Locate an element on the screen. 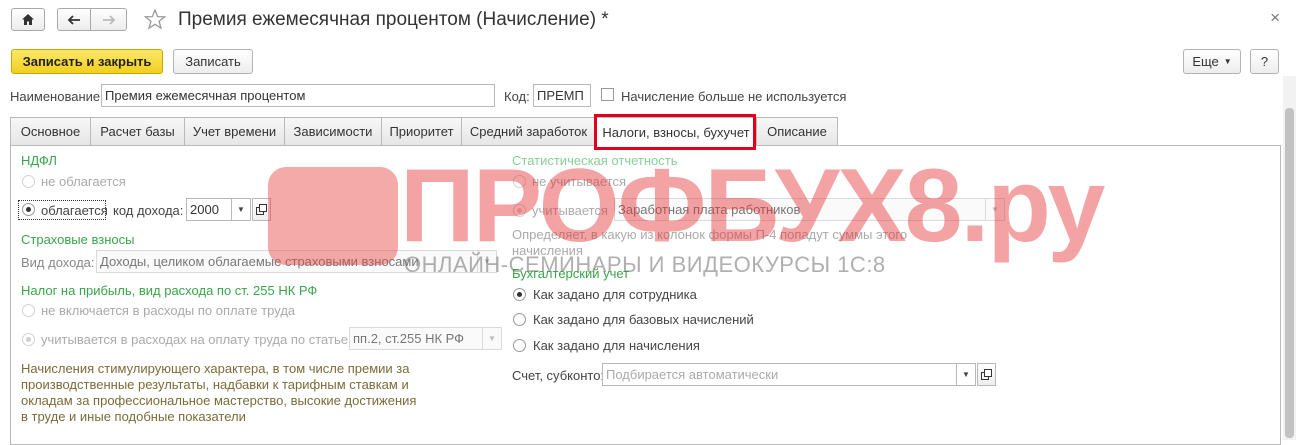 This screenshot has height=445, width=1296. article-dropdown: ▼ is located at coordinates (492, 338).